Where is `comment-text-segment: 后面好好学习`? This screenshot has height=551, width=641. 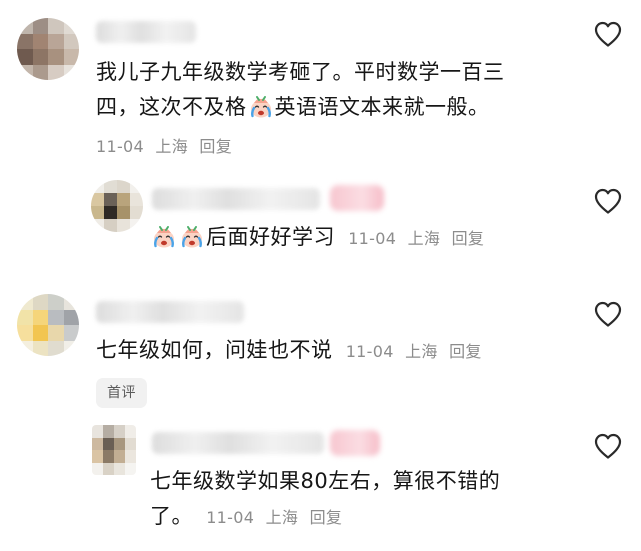 comment-text-segment: 后面好好学习 is located at coordinates (270, 237).